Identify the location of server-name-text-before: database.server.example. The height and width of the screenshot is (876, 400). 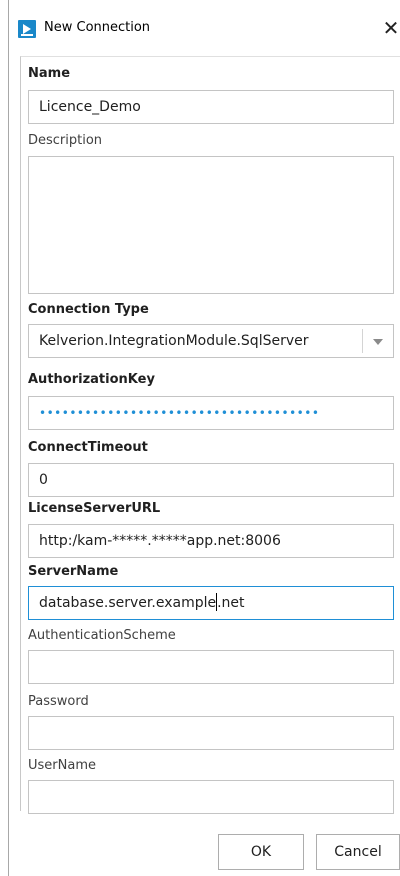
(128, 603).